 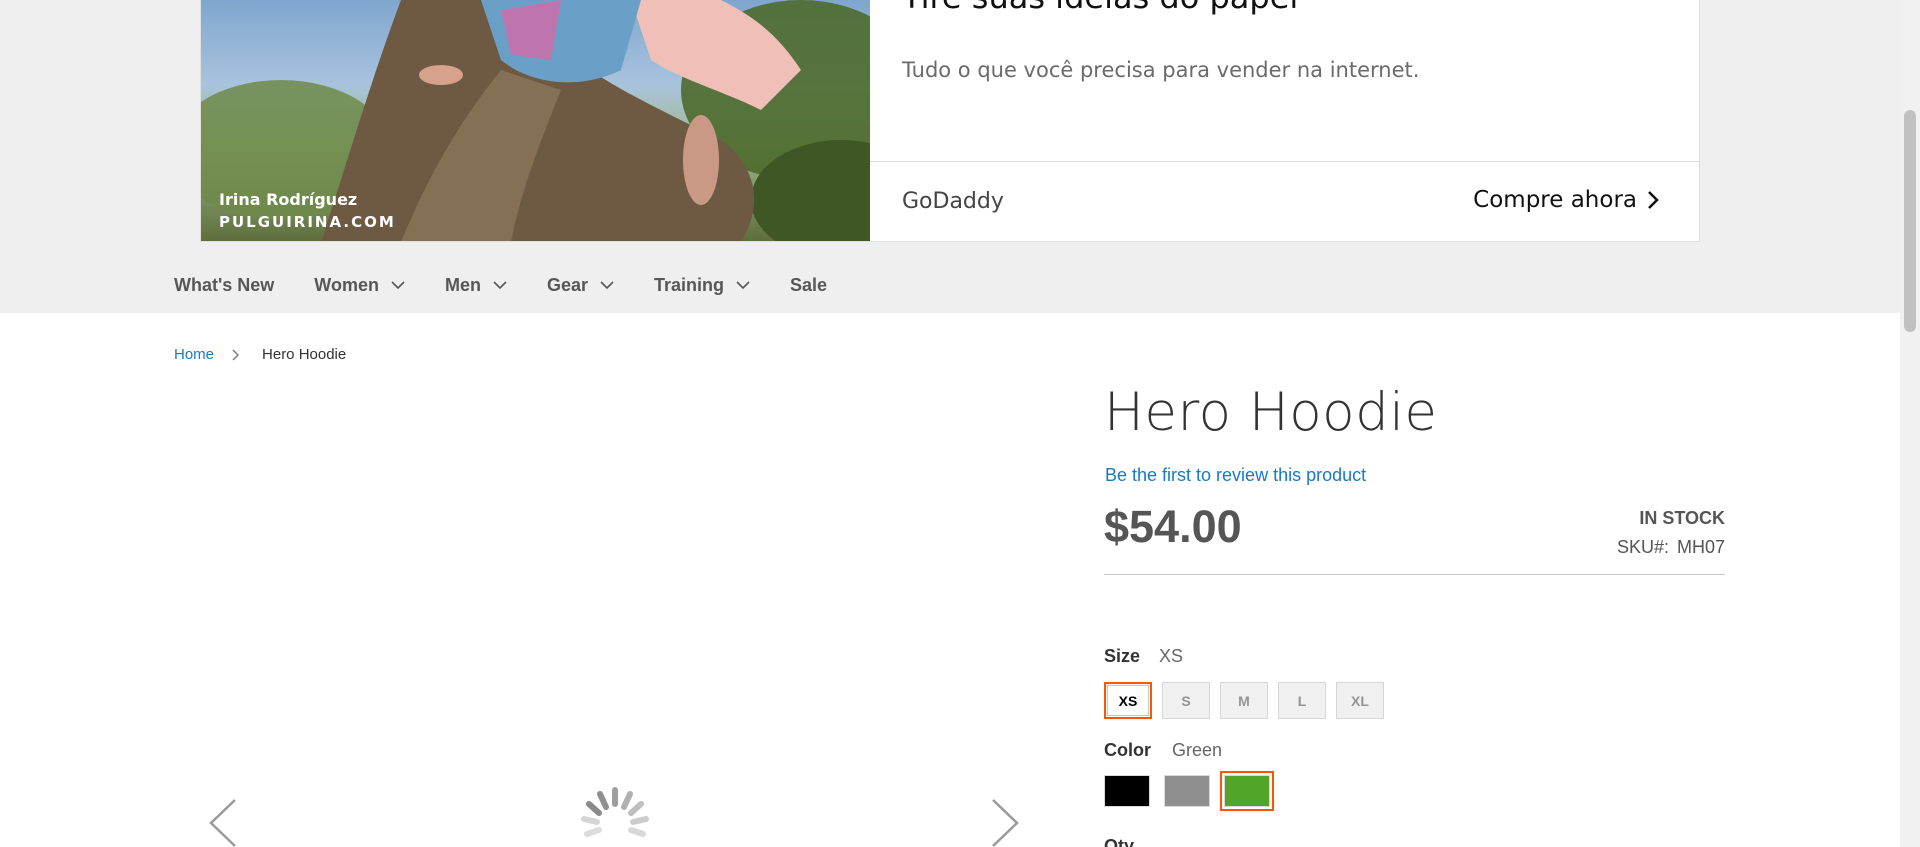 What do you see at coordinates (520, 285) in the screenshot?
I see `main-nav: What's New Women Men Gear Training Sale` at bounding box center [520, 285].